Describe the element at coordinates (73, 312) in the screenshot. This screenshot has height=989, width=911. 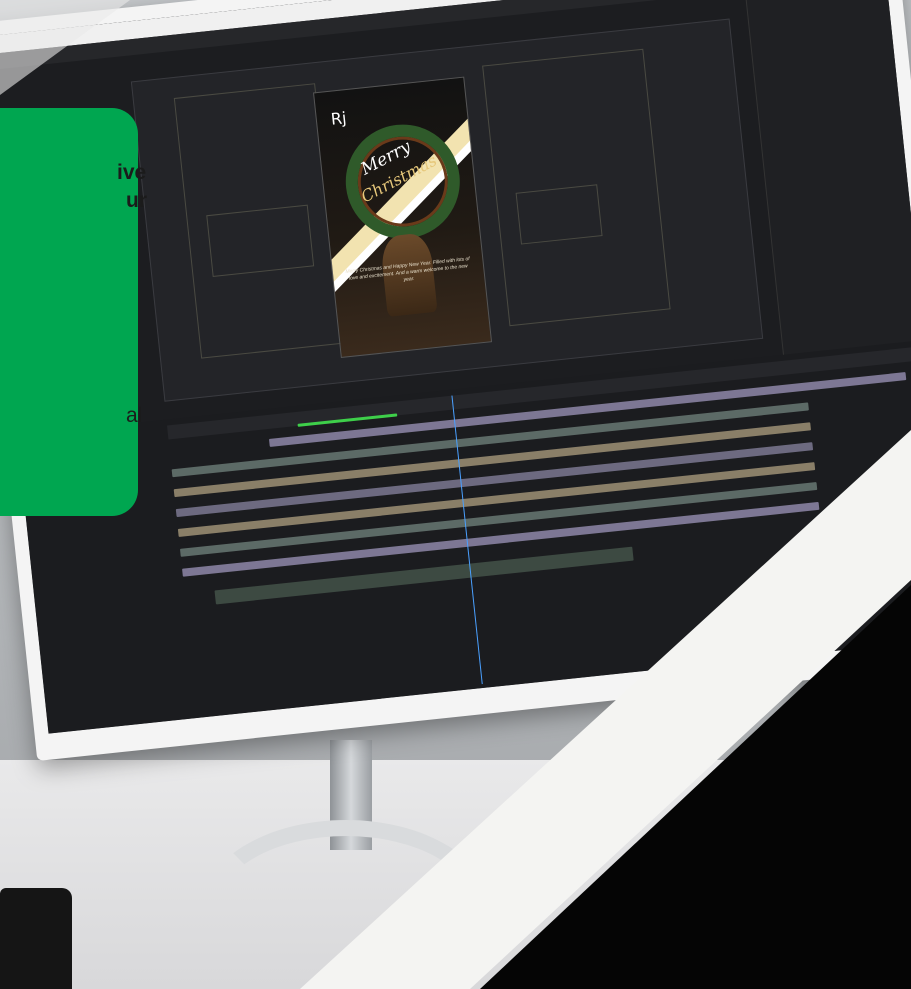
I see `promo-card: ive ur al` at that location.